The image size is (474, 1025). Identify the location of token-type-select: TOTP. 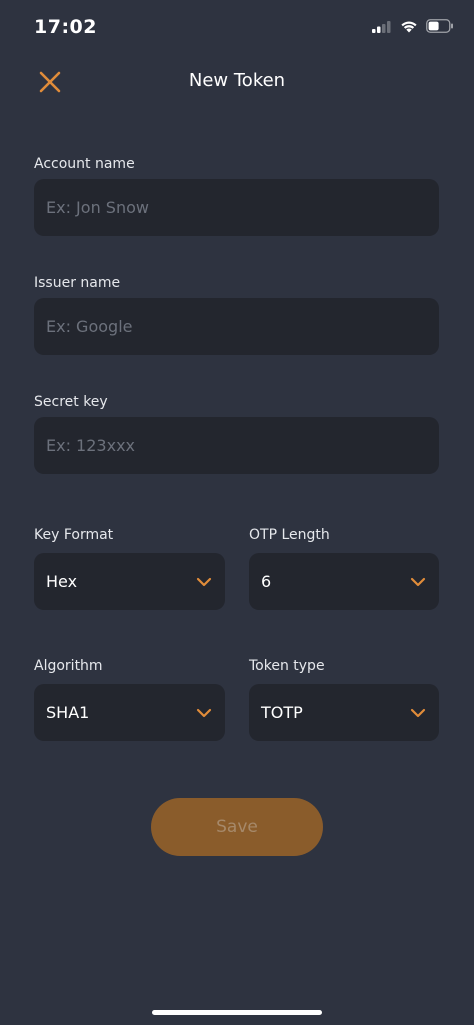
(344, 712).